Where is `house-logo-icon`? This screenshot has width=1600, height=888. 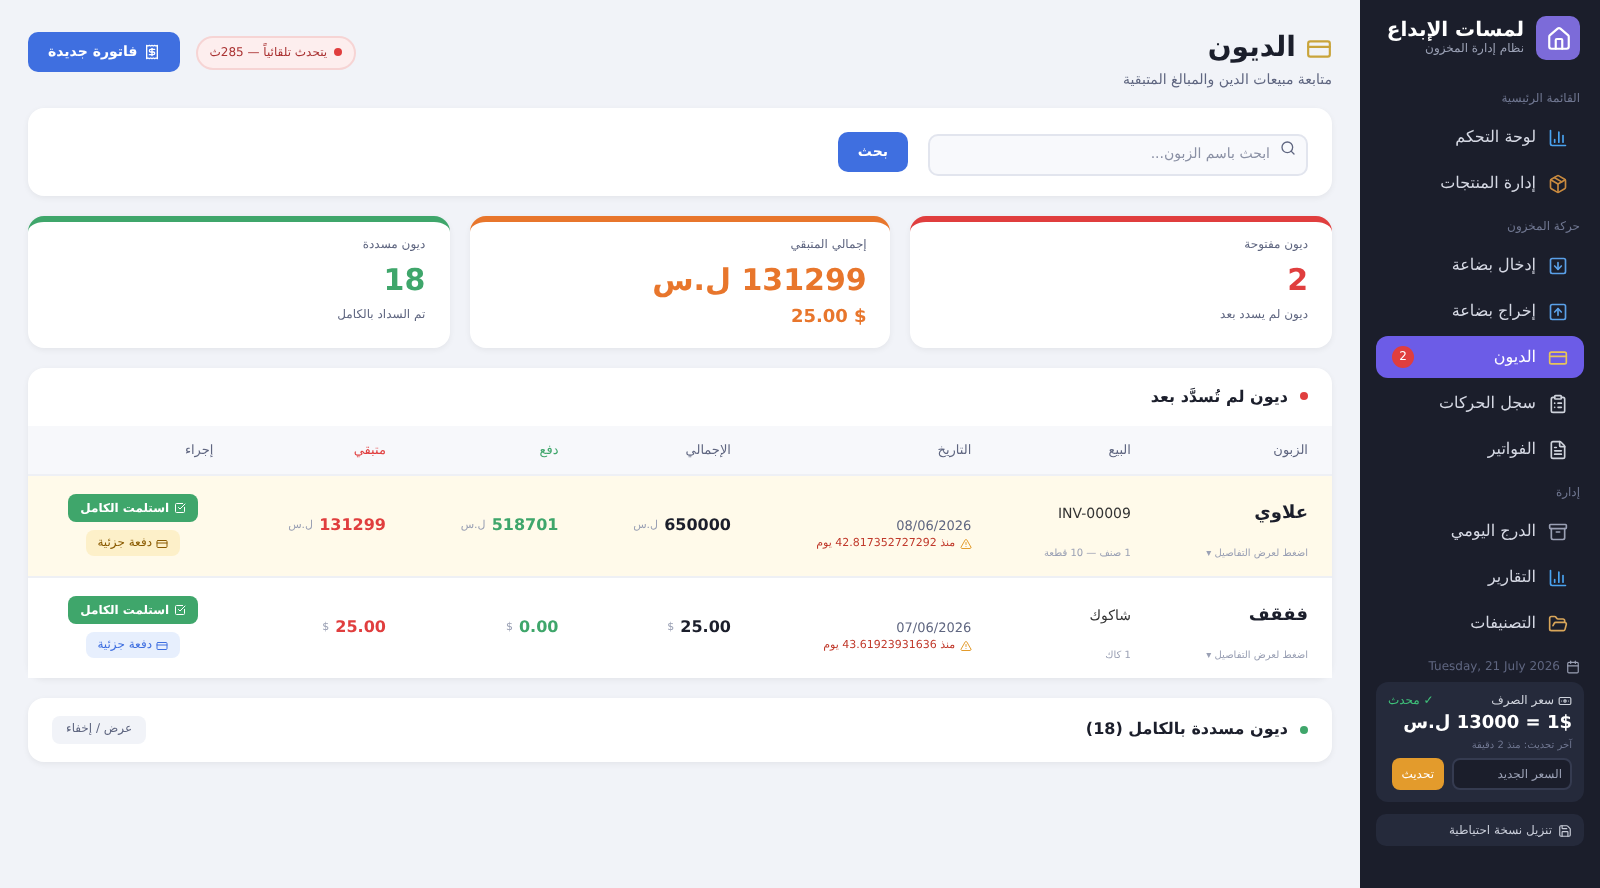 house-logo-icon is located at coordinates (1558, 38).